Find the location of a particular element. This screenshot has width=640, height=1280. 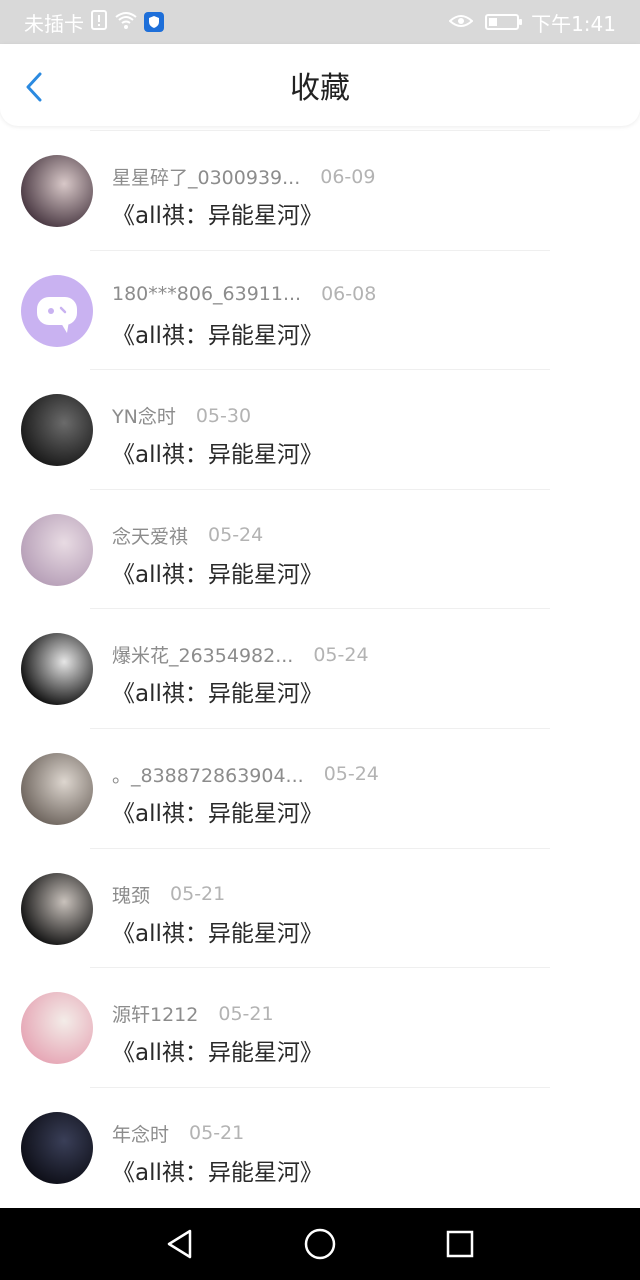

header-bar: 收藏 is located at coordinates (320, 85).